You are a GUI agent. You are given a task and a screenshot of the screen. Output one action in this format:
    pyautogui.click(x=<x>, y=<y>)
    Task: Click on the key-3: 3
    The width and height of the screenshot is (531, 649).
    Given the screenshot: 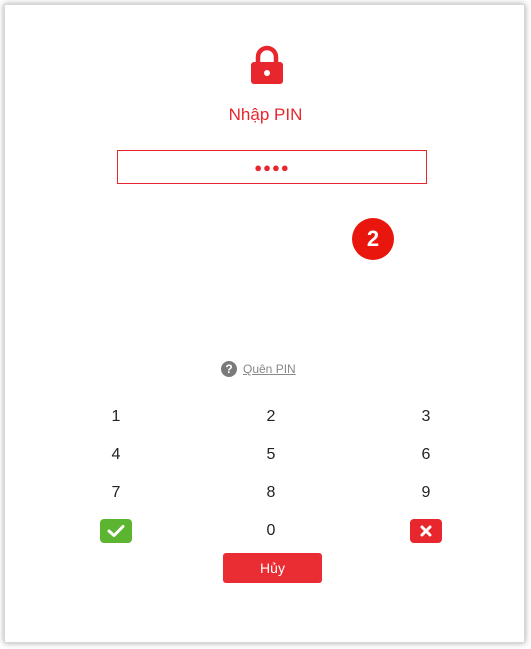 What is the action you would take?
    pyautogui.click(x=426, y=417)
    